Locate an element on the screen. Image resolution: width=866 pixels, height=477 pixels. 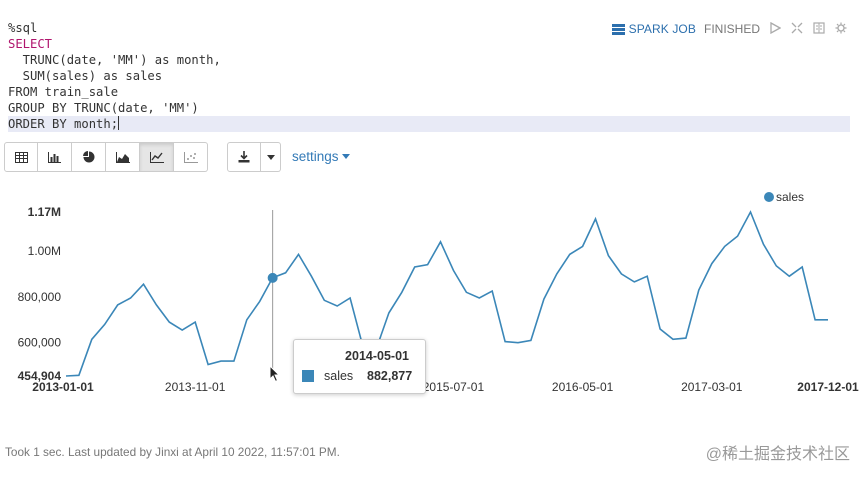
bar-chart-button is located at coordinates (55, 157).